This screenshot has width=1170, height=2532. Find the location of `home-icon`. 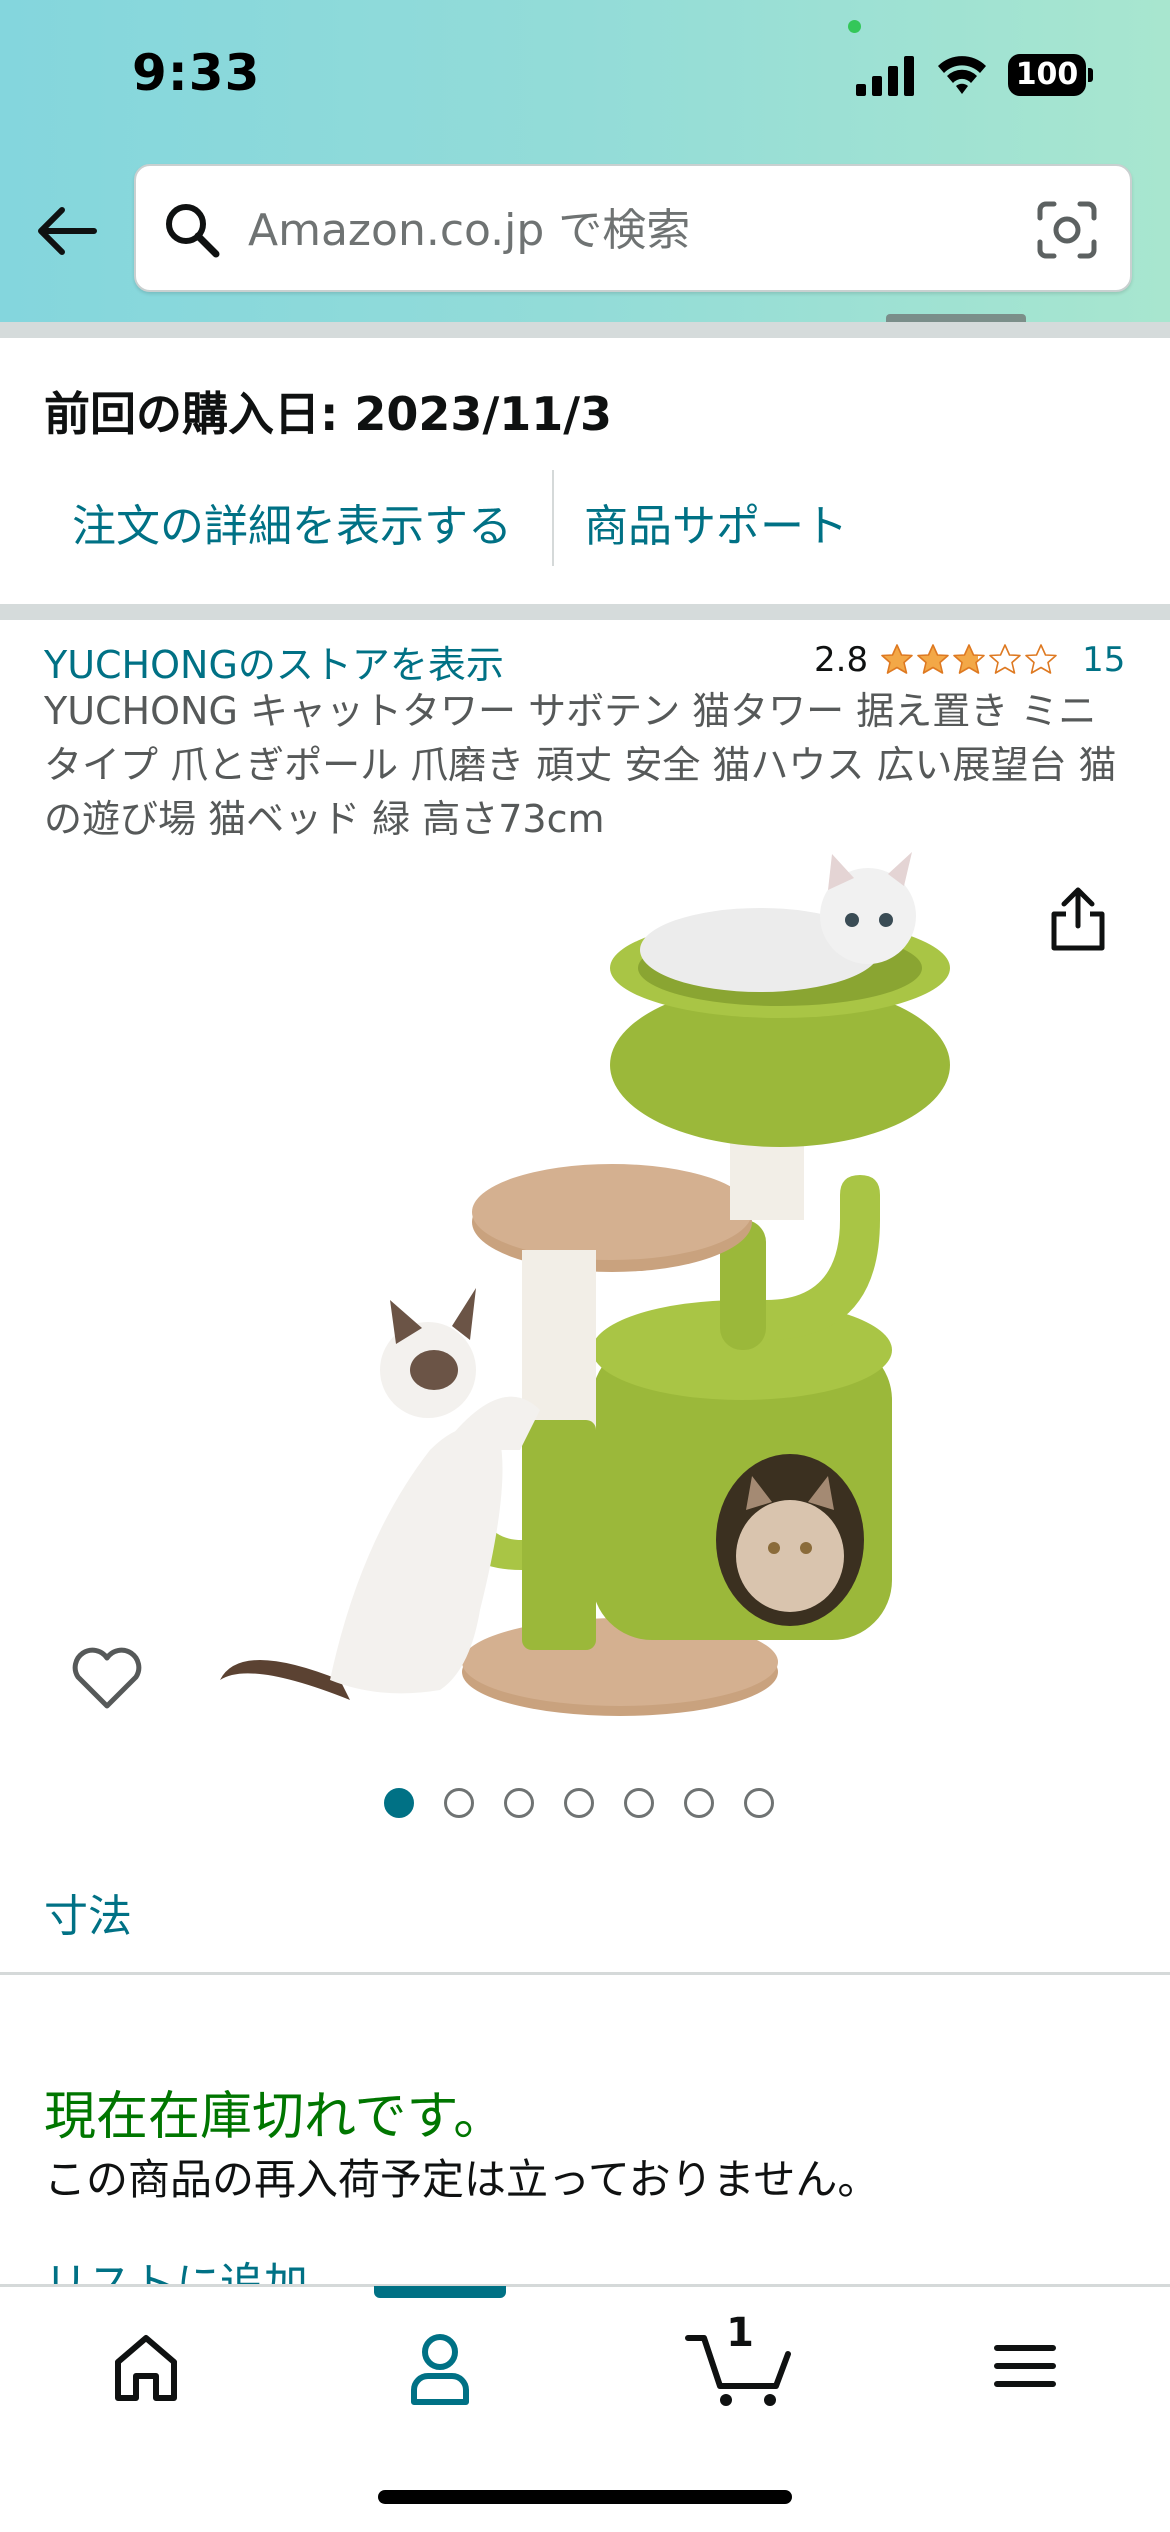

home-icon is located at coordinates (146, 2368).